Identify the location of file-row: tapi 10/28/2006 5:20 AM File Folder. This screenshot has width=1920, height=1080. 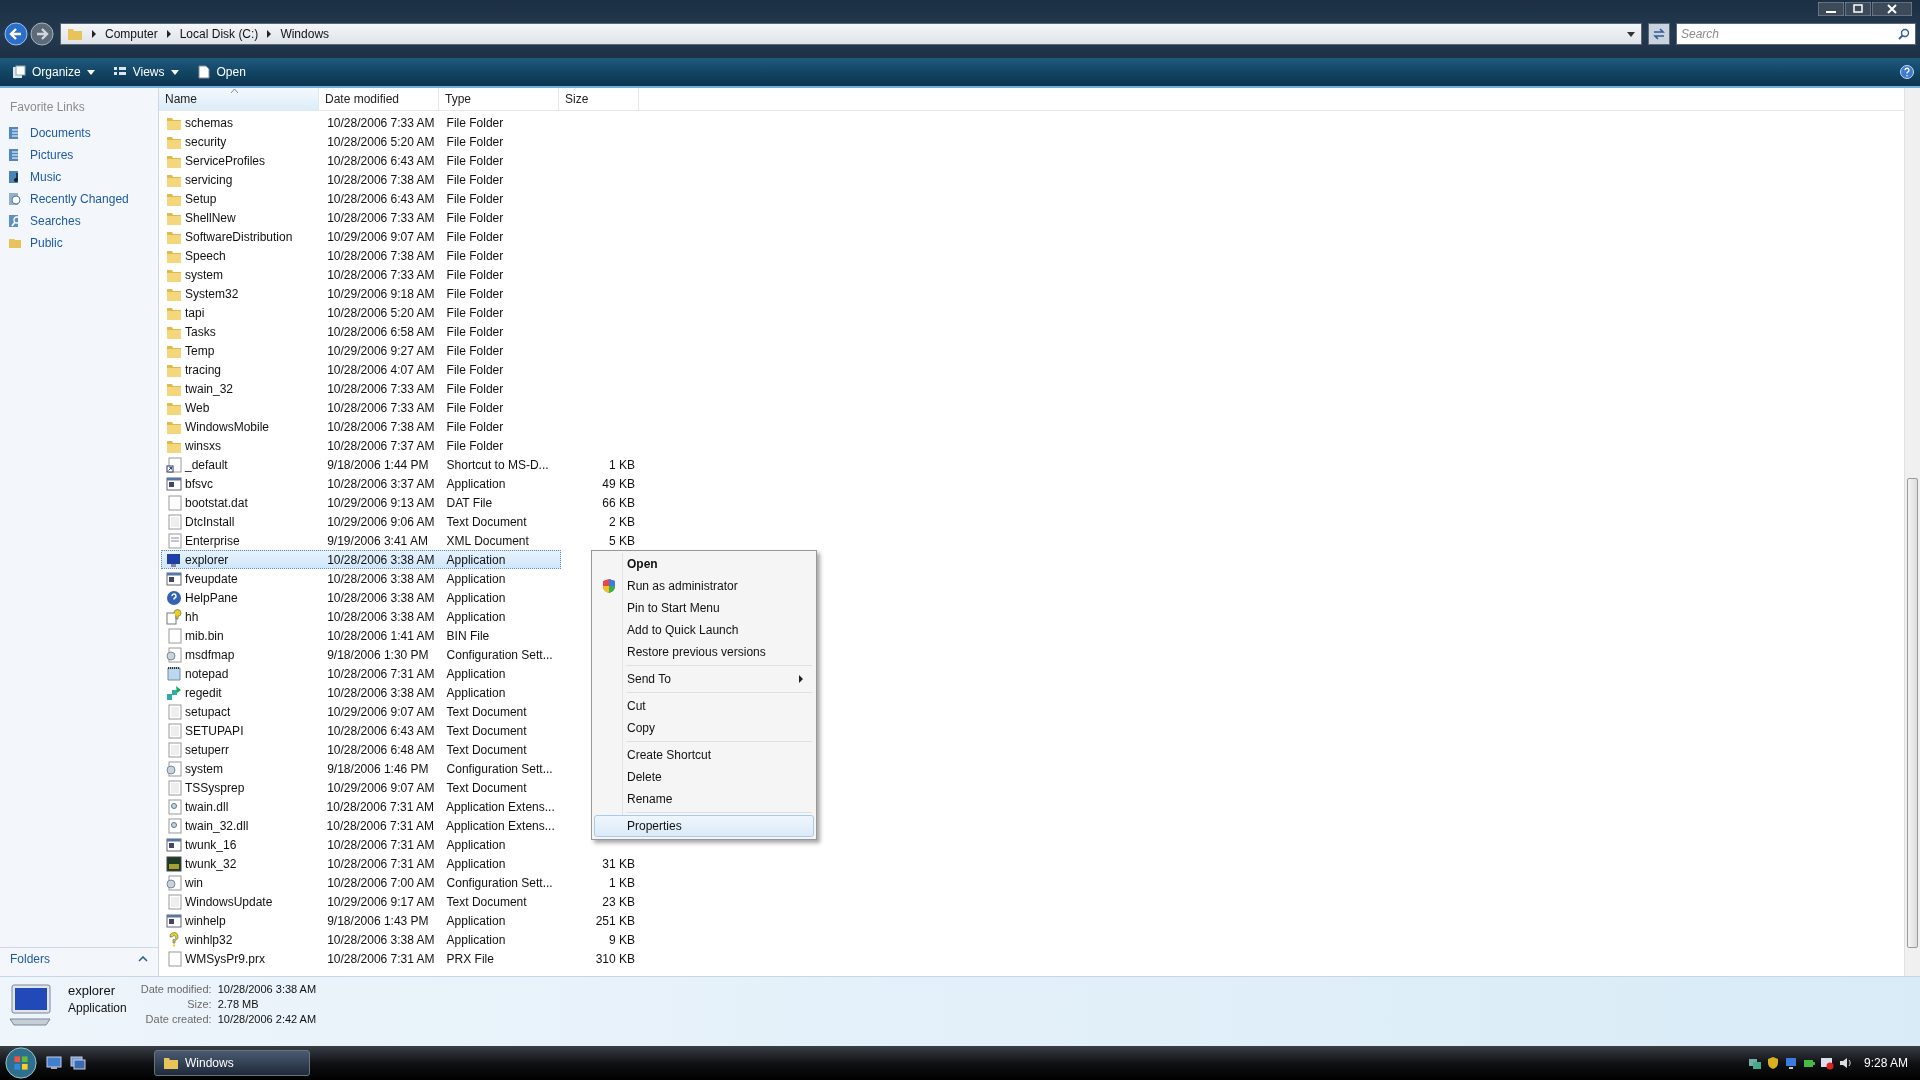
(361, 312).